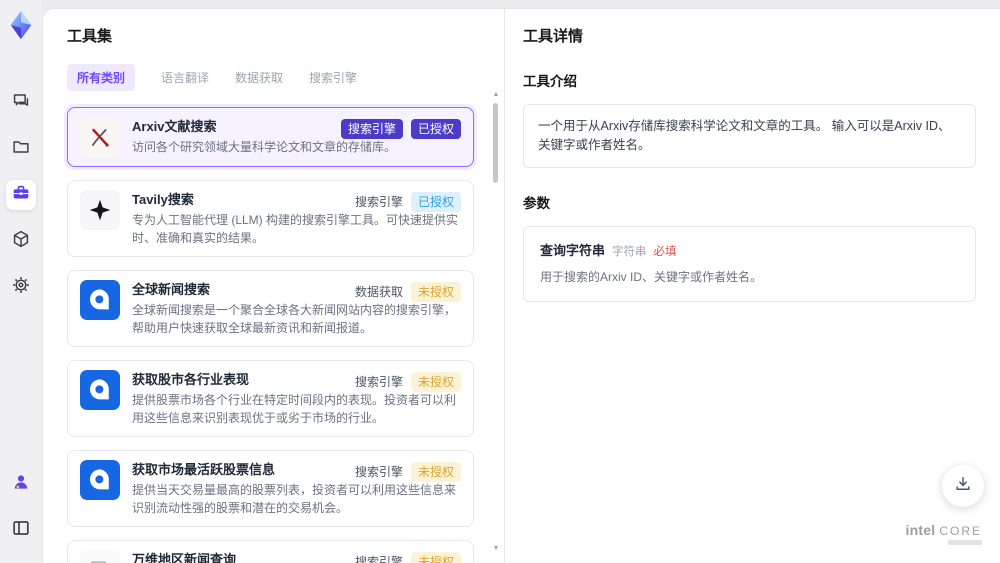 This screenshot has width=1000, height=563. Describe the element at coordinates (536, 203) in the screenshot. I see `params-heading: 参数` at that location.